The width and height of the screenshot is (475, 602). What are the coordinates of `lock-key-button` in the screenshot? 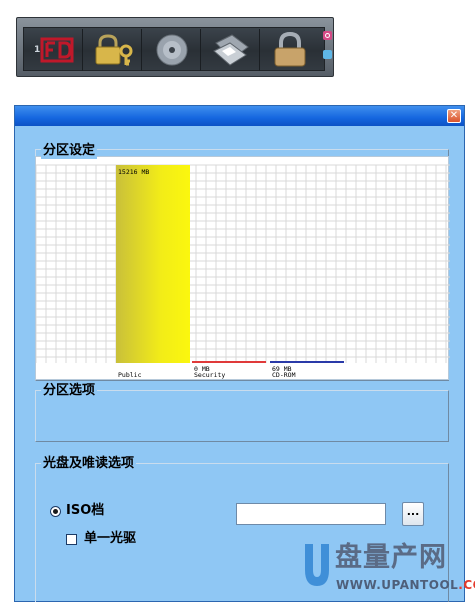 It's located at (113, 50).